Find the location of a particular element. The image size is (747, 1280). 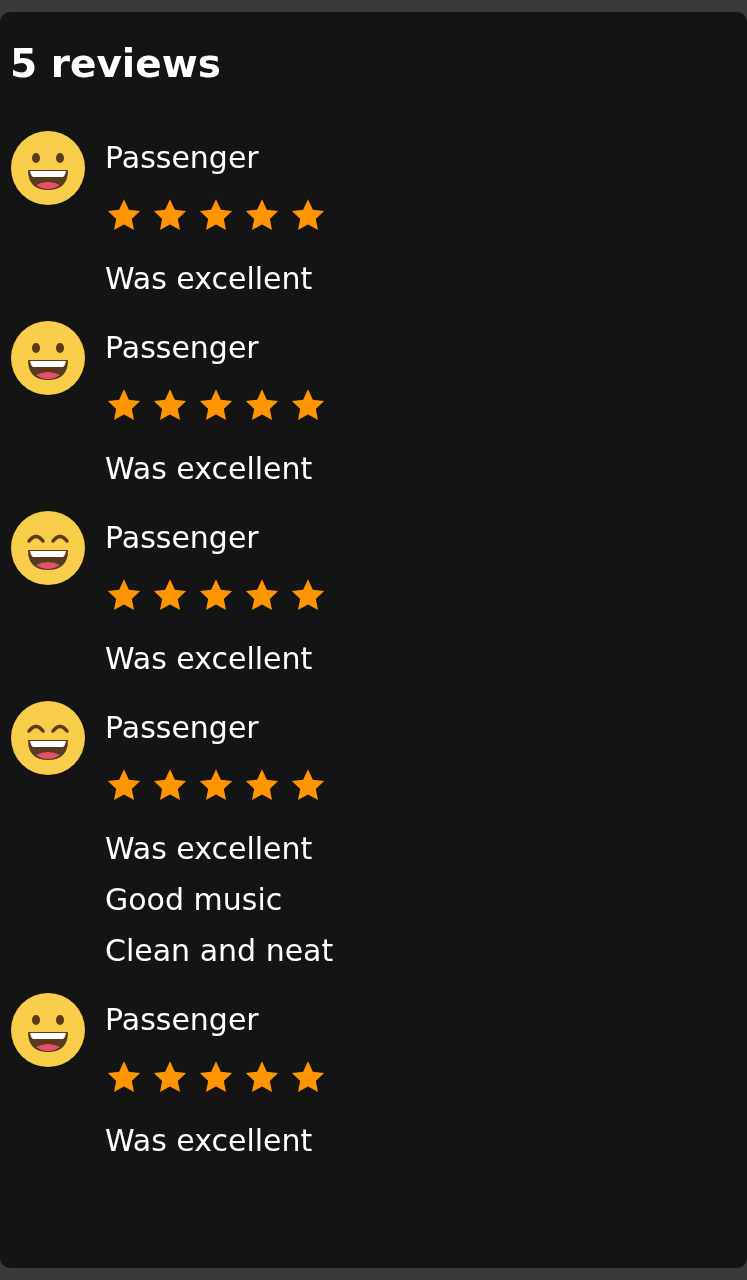

reviews-title: 5 reviews is located at coordinates (116, 64).